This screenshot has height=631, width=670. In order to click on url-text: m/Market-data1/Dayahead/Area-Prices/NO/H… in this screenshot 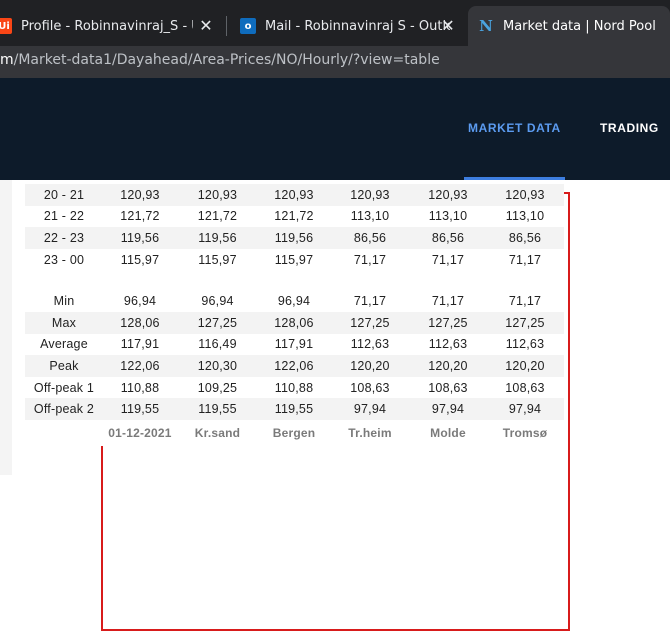, I will do `click(220, 60)`.